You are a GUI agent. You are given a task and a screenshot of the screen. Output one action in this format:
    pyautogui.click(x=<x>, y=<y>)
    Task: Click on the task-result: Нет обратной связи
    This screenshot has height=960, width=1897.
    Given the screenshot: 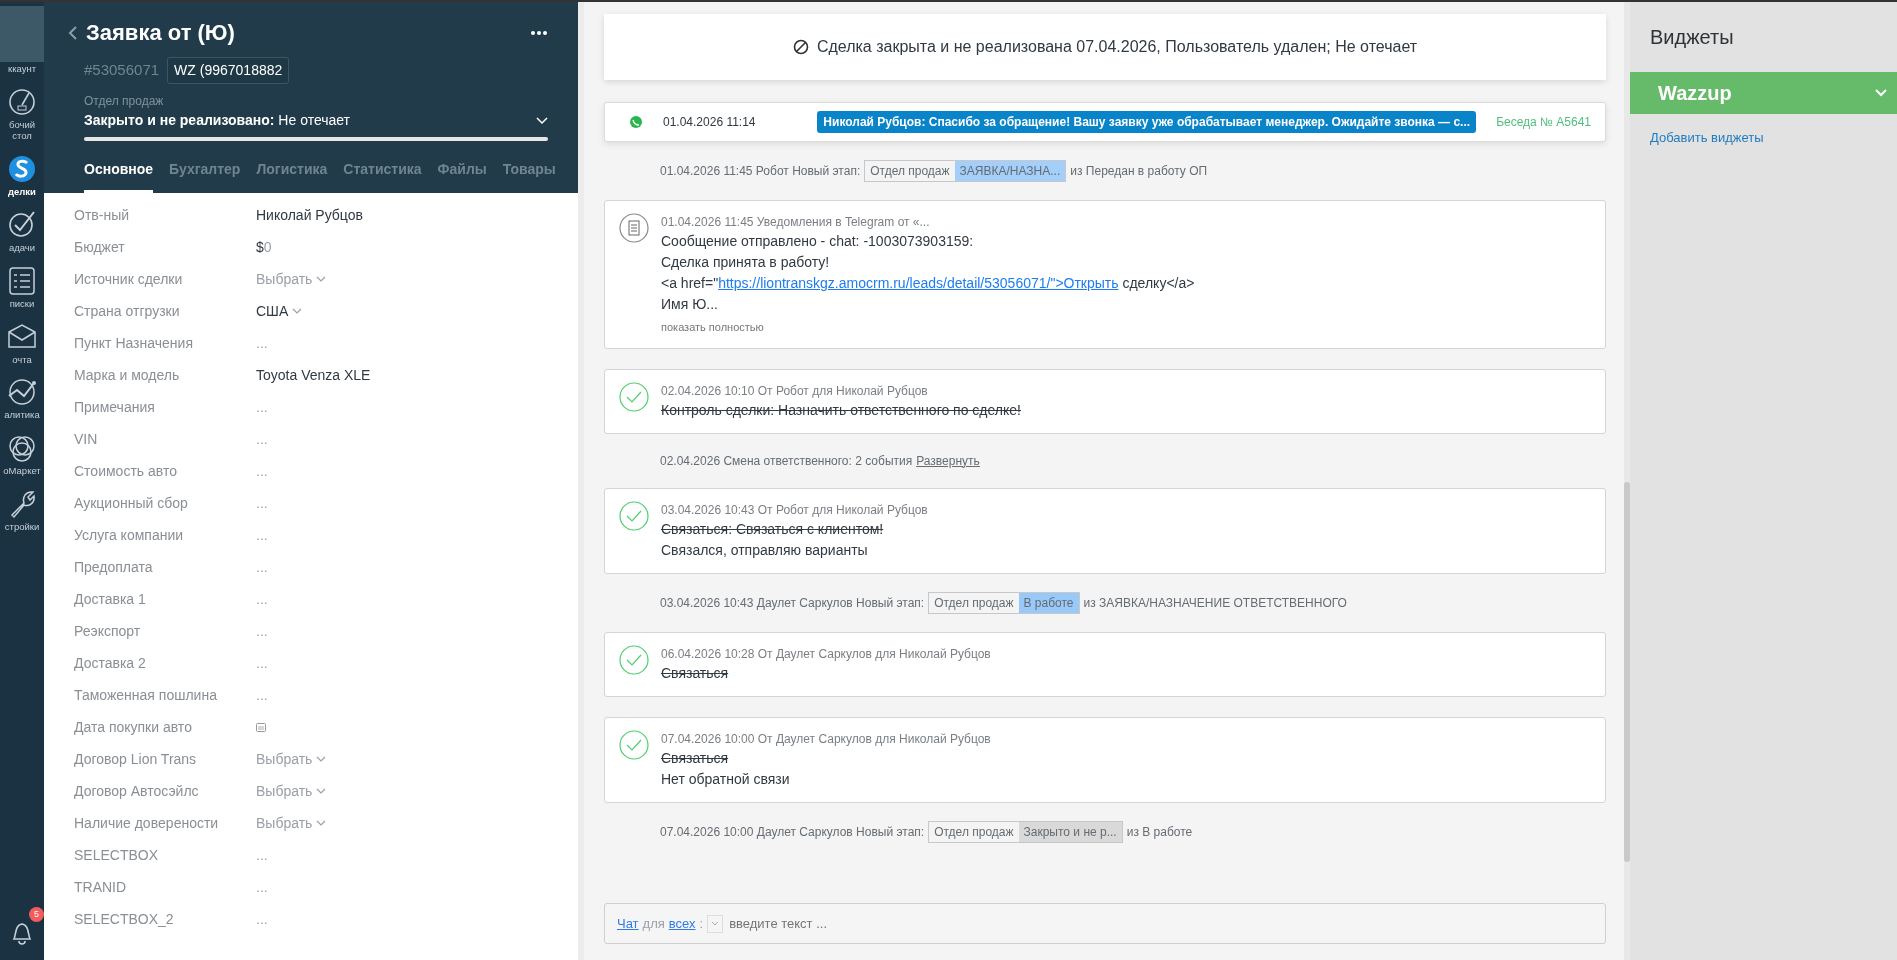 What is the action you would take?
    pyautogui.click(x=726, y=779)
    